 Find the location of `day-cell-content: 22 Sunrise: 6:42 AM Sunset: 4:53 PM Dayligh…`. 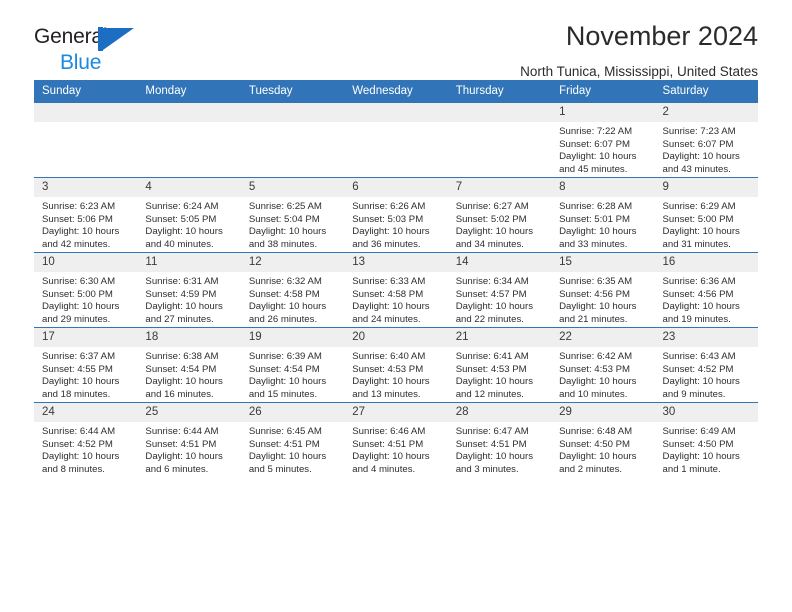

day-cell-content: 22 Sunrise: 6:42 AM Sunset: 4:53 PM Dayligh… is located at coordinates (603, 365).